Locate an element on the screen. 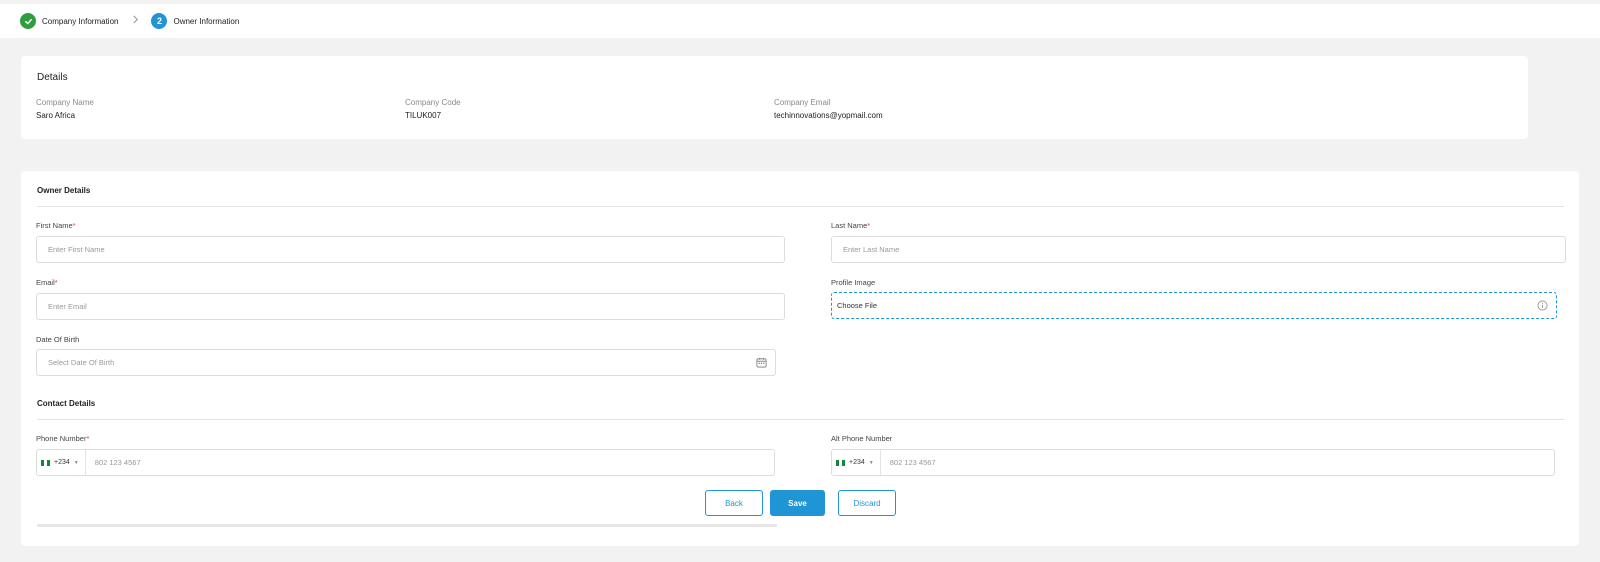 The width and height of the screenshot is (1600, 562). company-code-value: TILUK007 is located at coordinates (423, 115).